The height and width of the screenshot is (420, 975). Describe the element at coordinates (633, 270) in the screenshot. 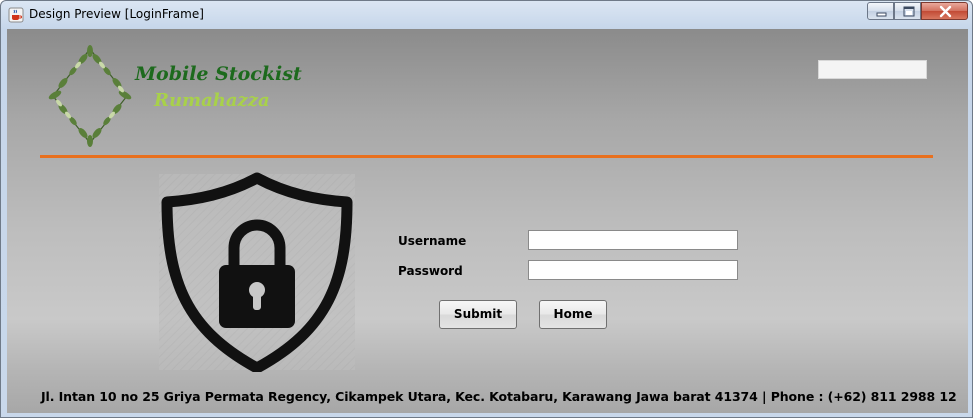

I see `password-field` at that location.